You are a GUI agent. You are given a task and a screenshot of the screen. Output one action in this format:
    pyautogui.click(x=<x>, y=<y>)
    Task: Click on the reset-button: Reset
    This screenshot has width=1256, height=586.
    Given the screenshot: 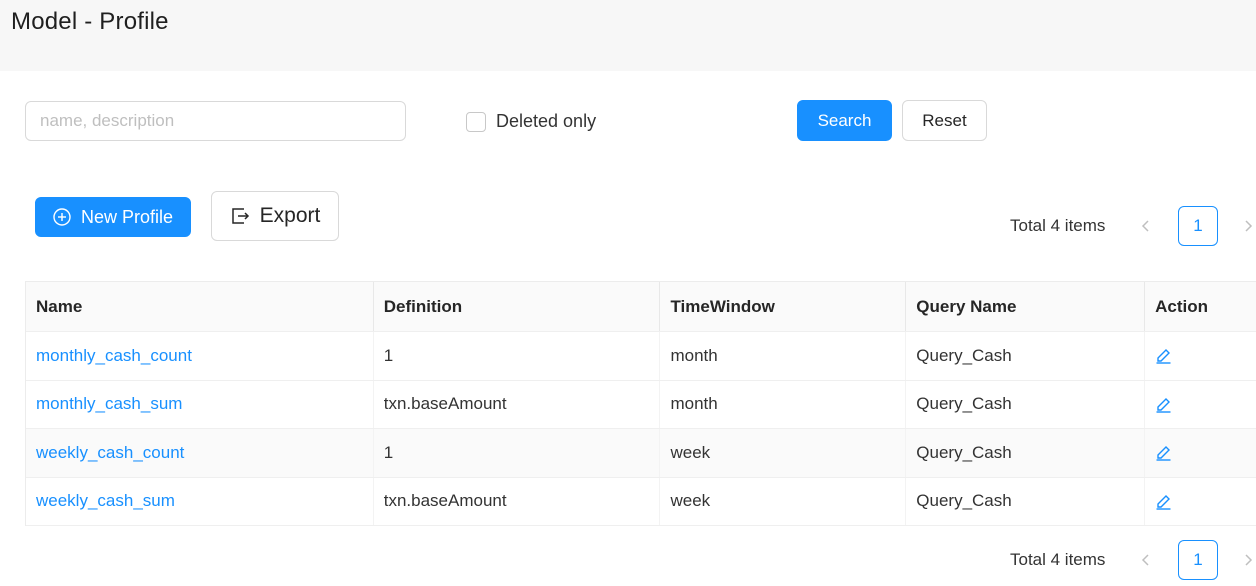 What is the action you would take?
    pyautogui.click(x=944, y=120)
    